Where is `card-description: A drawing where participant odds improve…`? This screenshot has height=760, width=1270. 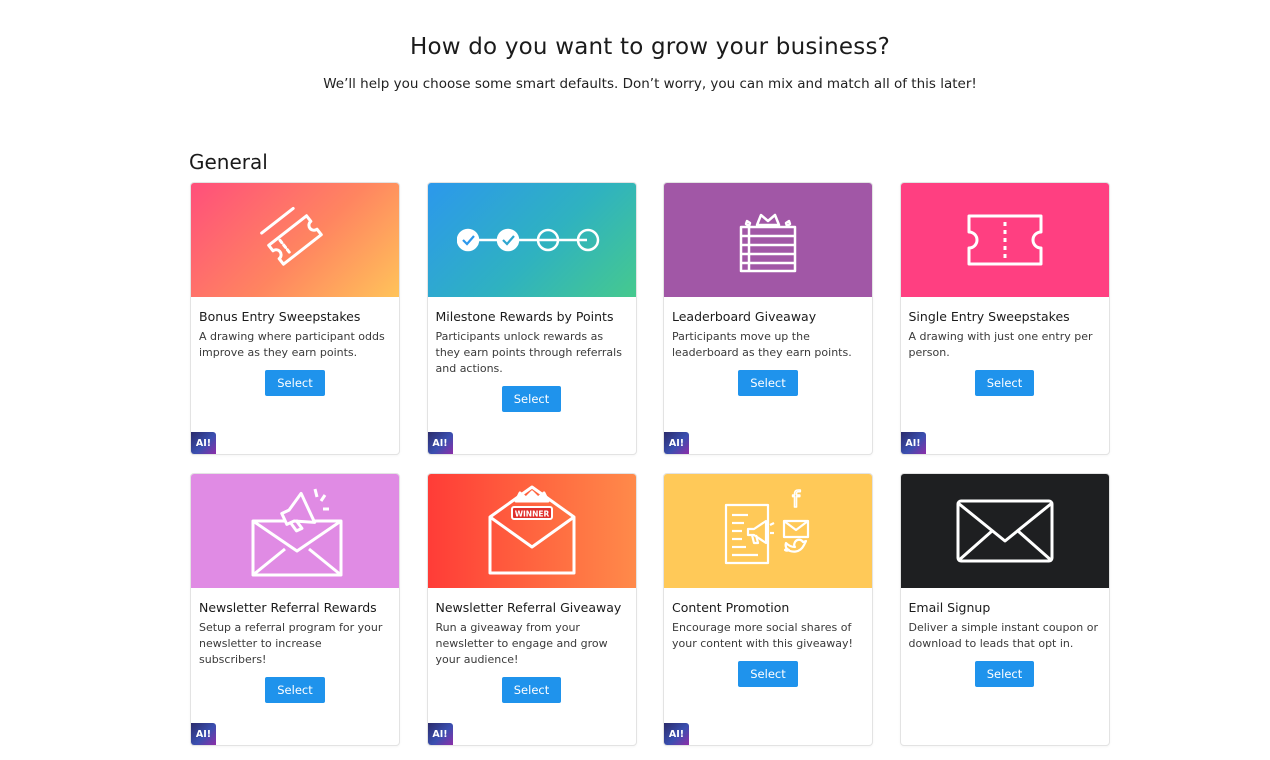
card-description: A drawing where participant odds improve… is located at coordinates (292, 344).